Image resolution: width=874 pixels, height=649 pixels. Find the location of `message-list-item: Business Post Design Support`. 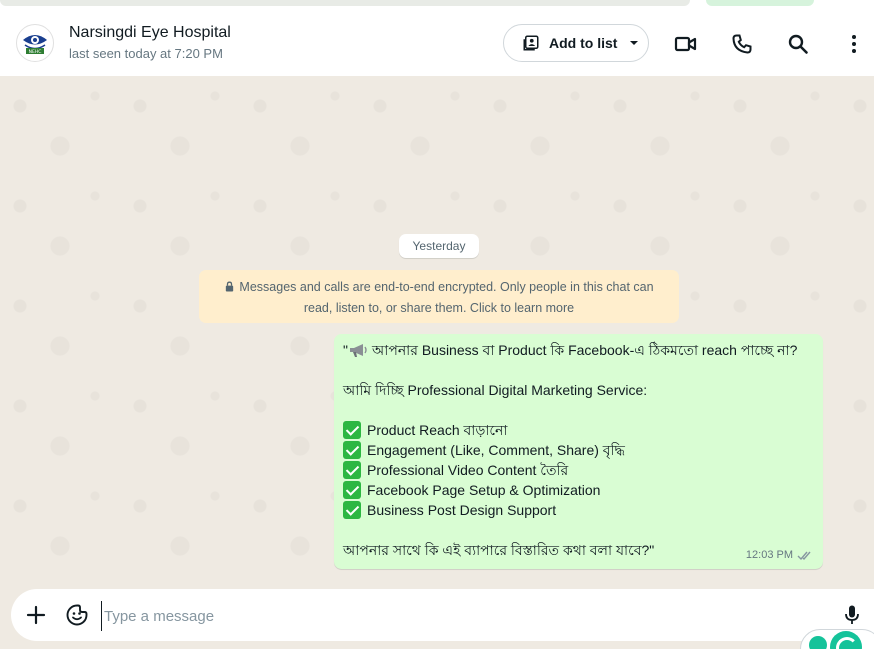

message-list-item: Business Post Design Support is located at coordinates (578, 510).